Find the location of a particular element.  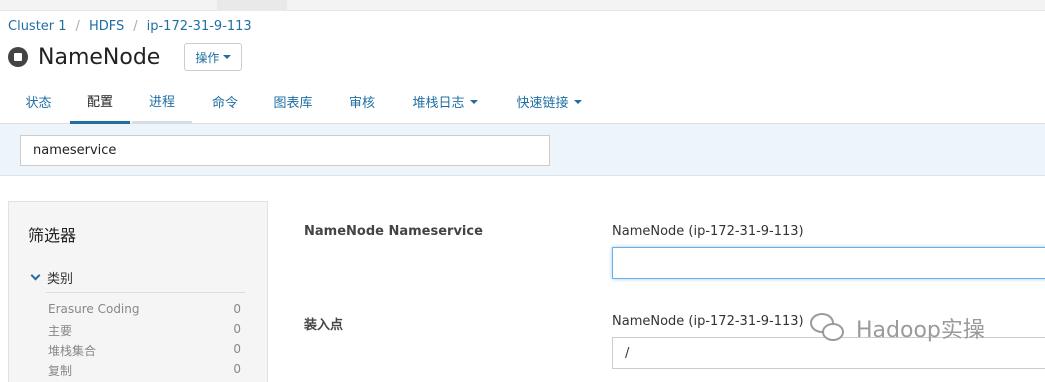

tab-label: 图表库 is located at coordinates (293, 103).